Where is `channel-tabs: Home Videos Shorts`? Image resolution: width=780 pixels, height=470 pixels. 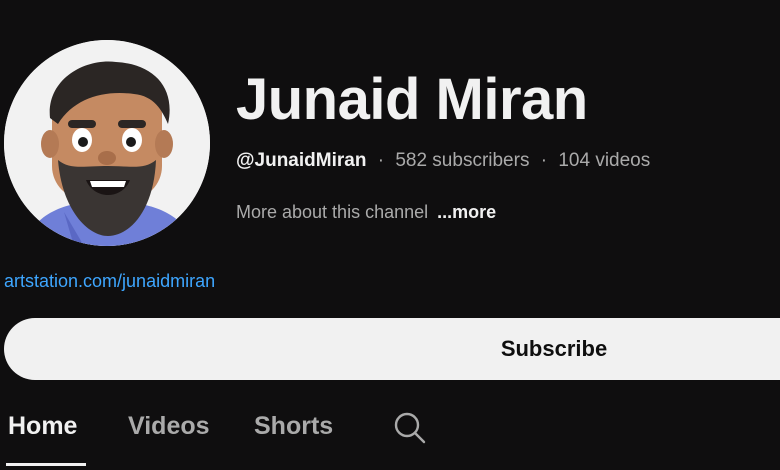
channel-tabs: Home Videos Shorts is located at coordinates (390, 435).